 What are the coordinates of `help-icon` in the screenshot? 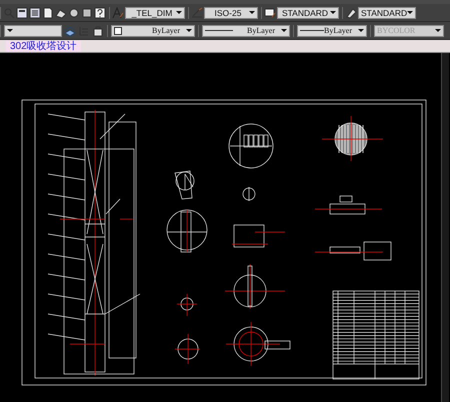 It's located at (100, 12).